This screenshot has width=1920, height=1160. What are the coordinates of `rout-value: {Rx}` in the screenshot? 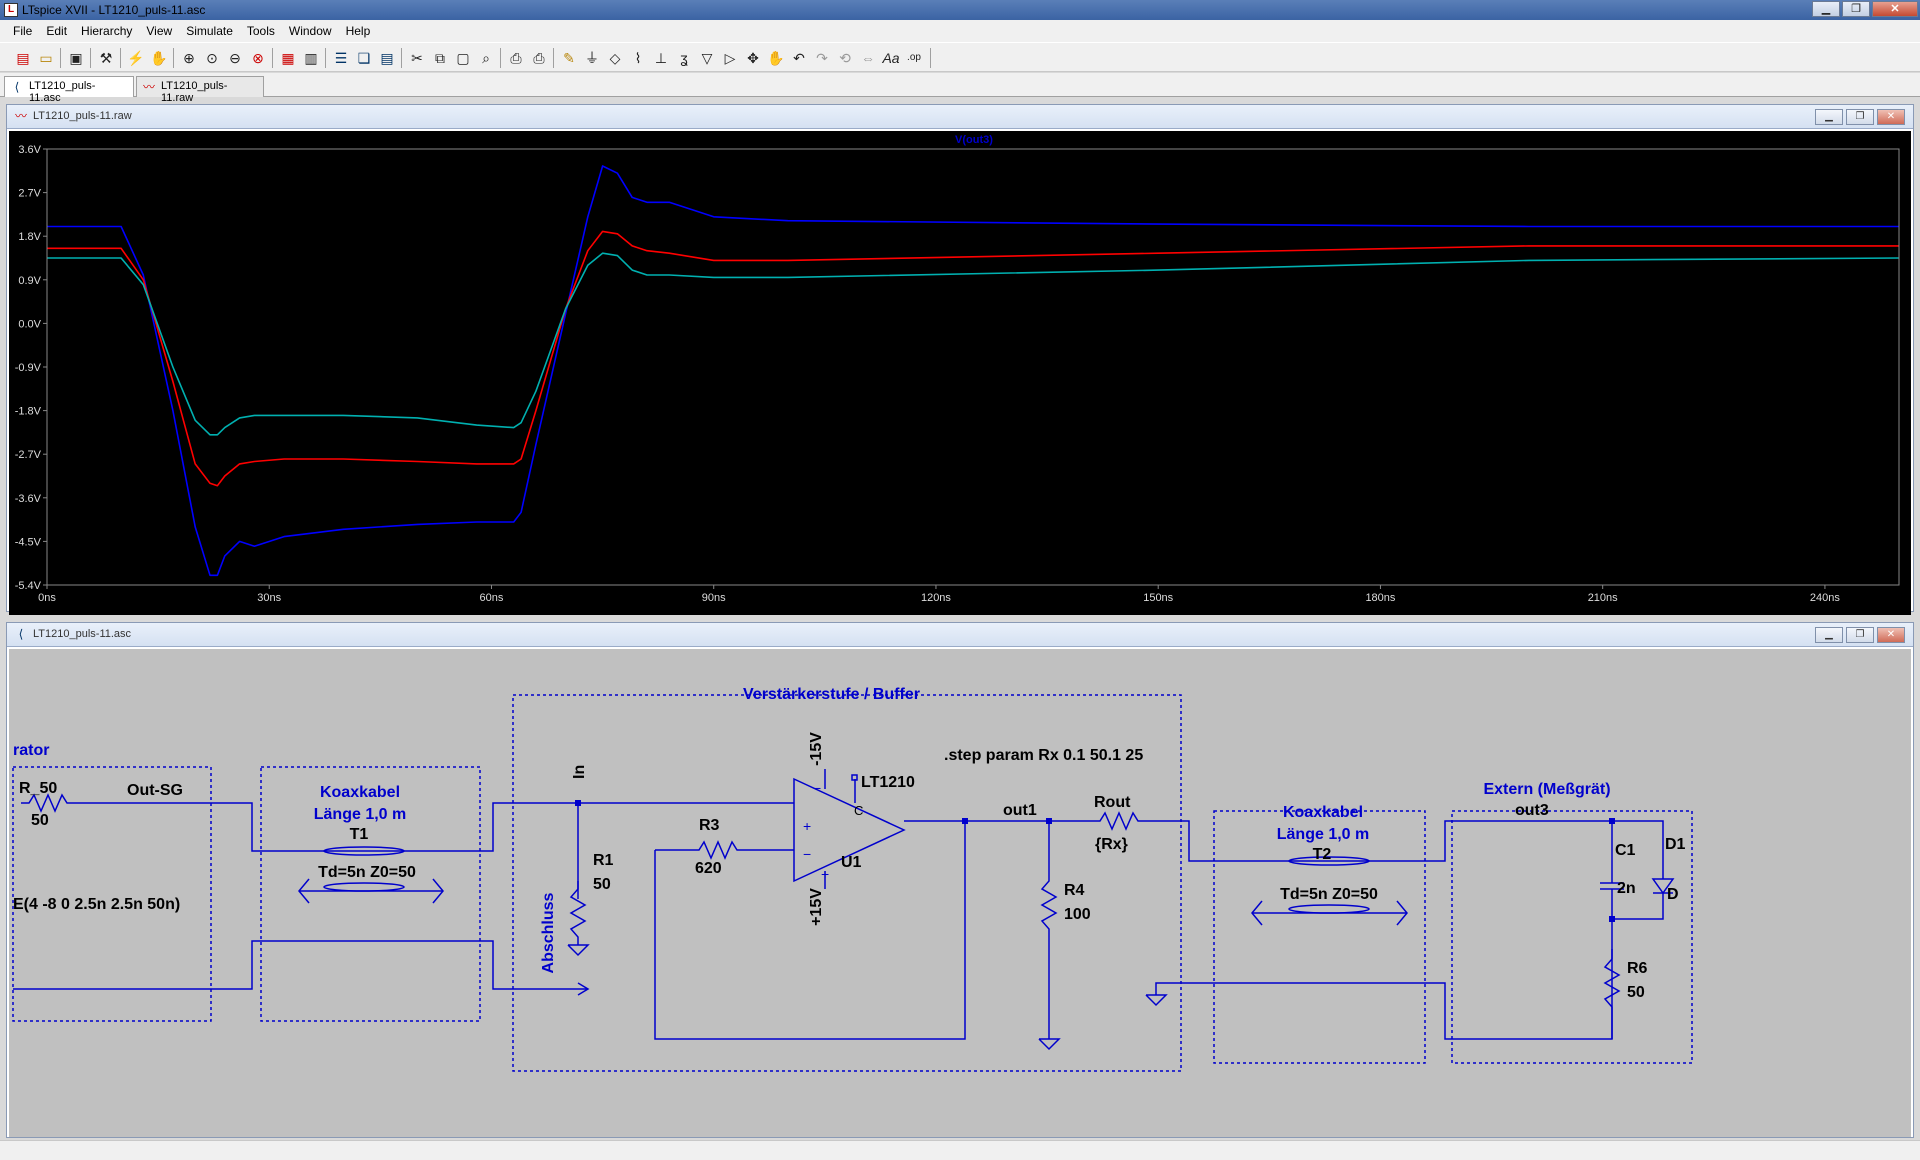 It's located at (1111, 844).